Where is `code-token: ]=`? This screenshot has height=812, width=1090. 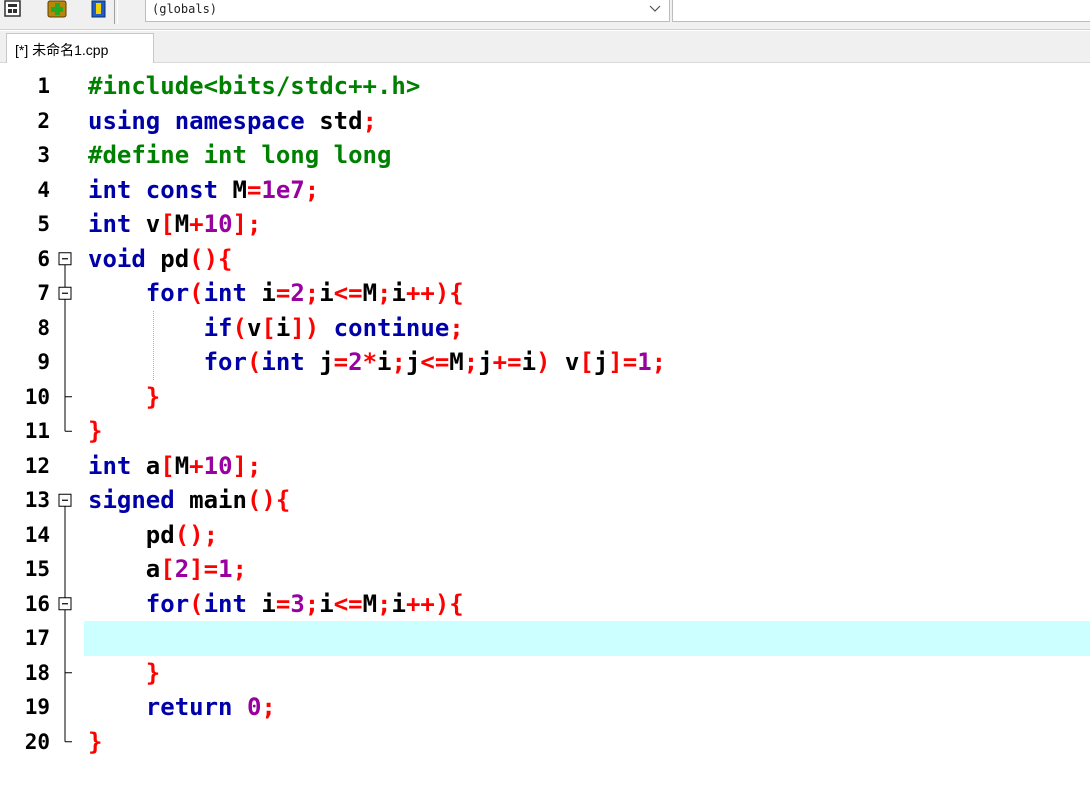 code-token: ]= is located at coordinates (204, 569).